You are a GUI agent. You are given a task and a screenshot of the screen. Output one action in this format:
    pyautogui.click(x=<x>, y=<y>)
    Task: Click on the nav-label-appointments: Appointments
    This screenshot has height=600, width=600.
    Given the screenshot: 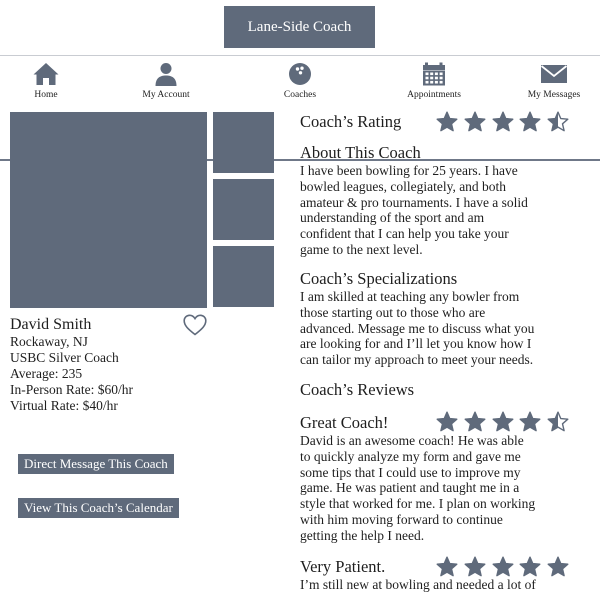 What is the action you would take?
    pyautogui.click(x=434, y=95)
    